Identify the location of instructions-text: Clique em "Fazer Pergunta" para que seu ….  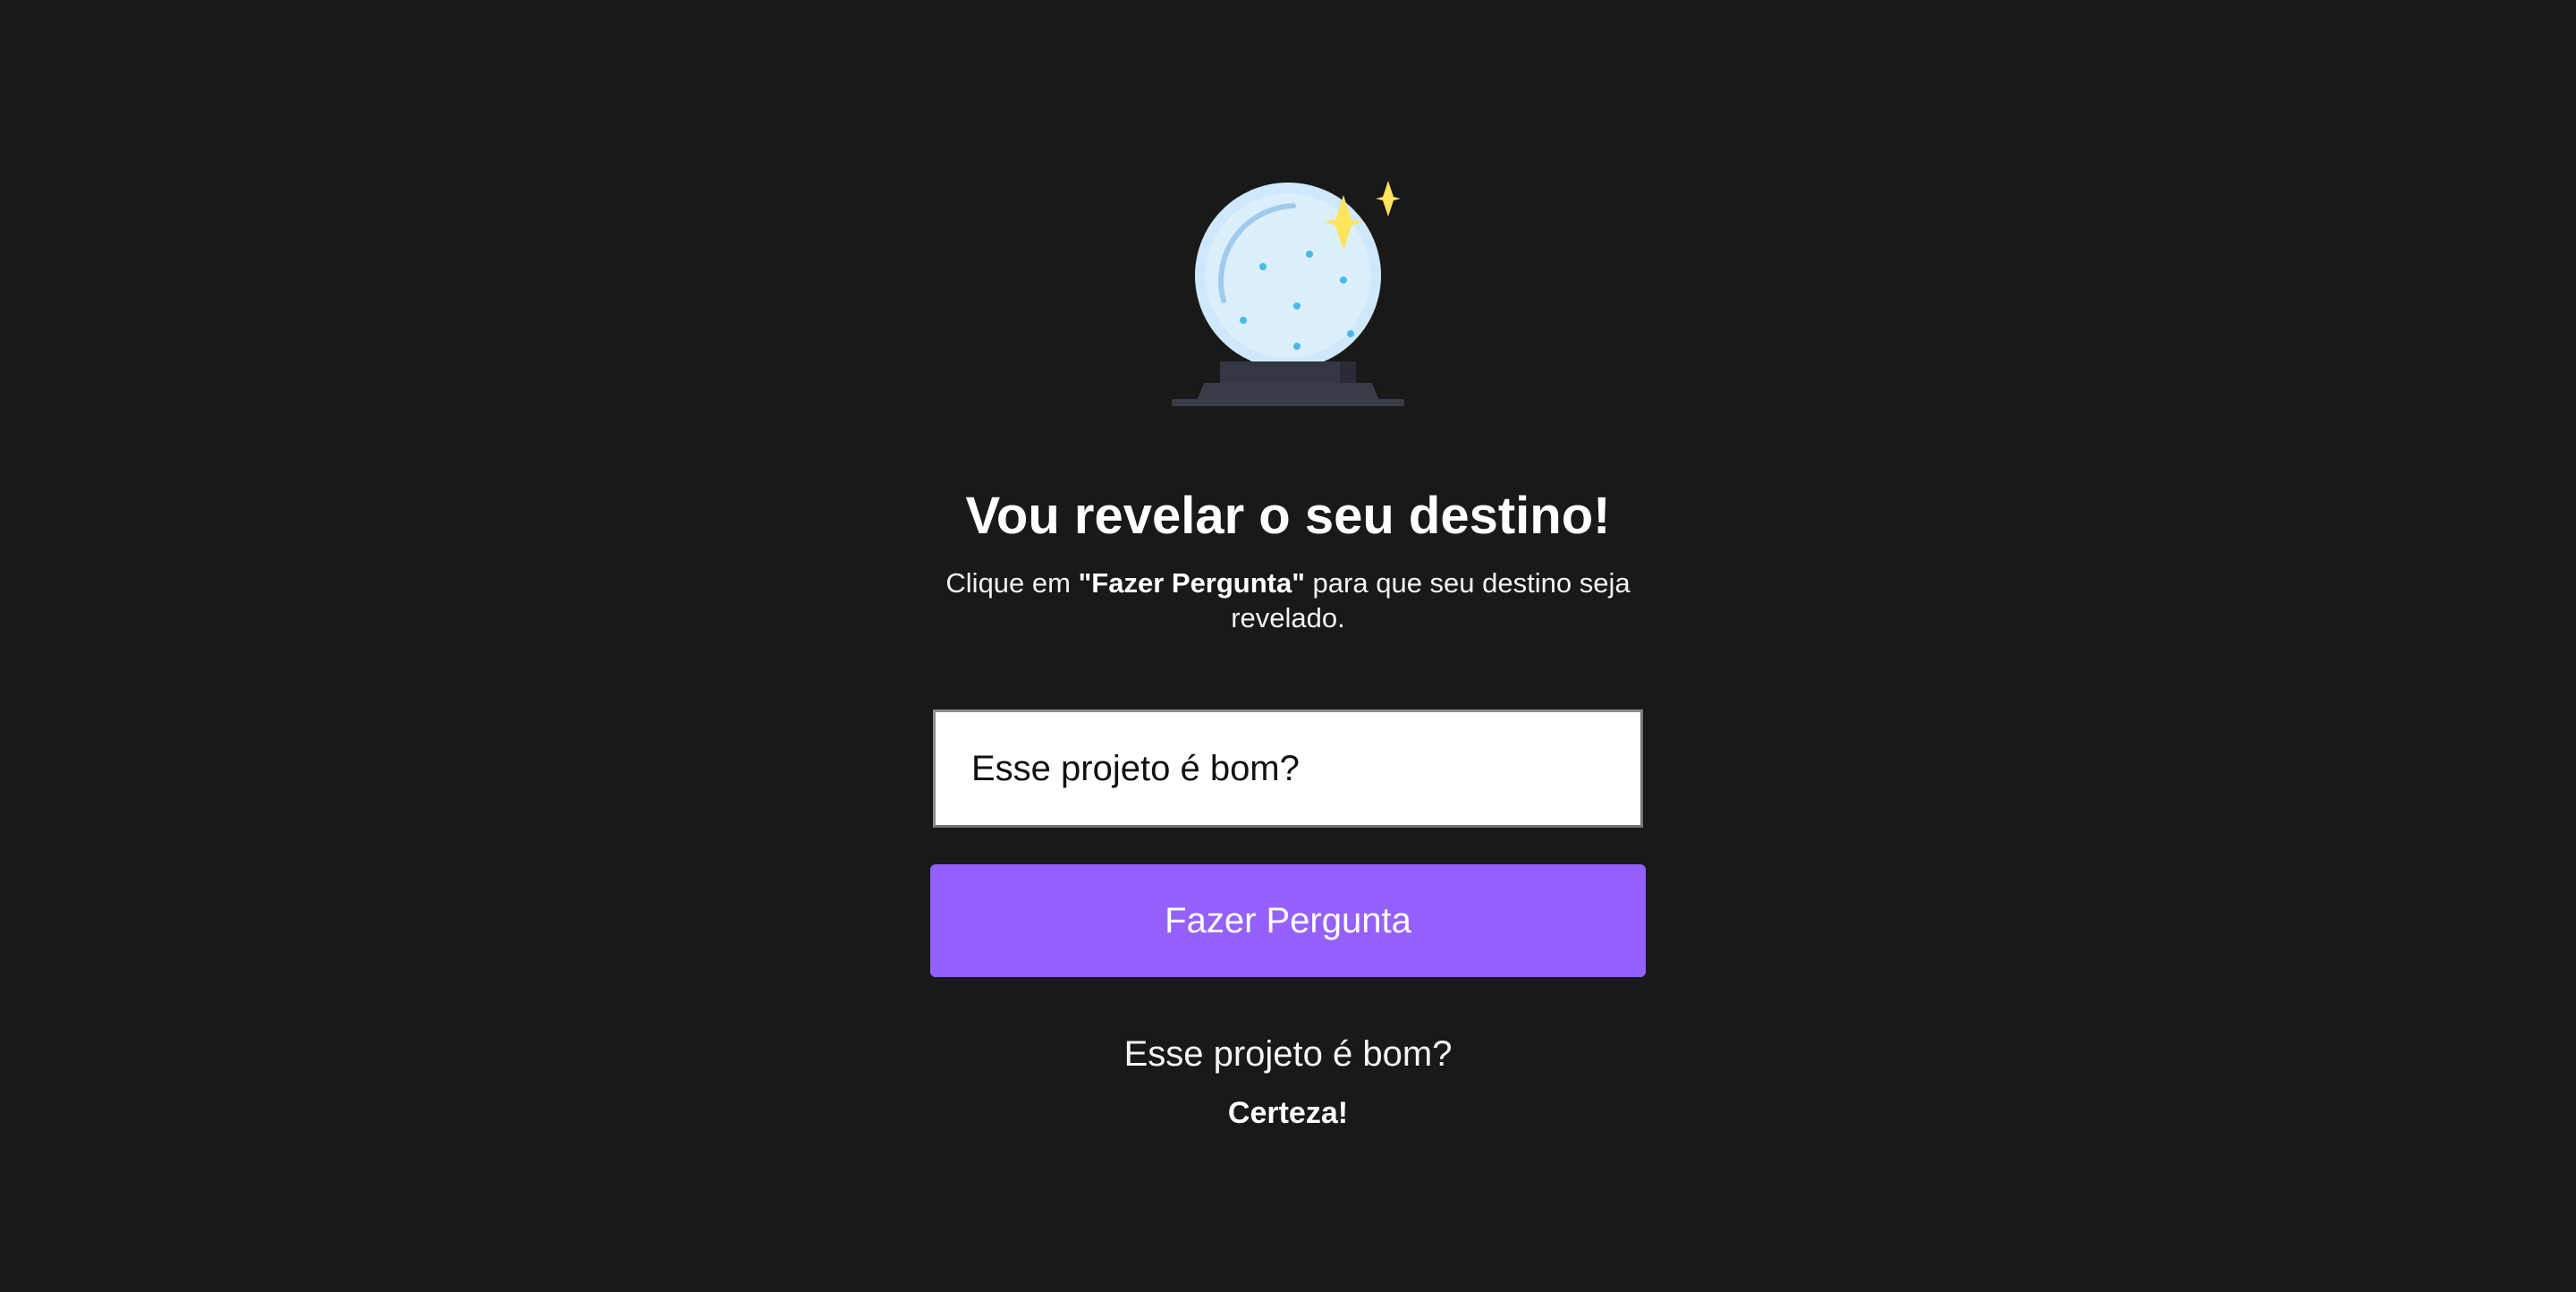
(1288, 600).